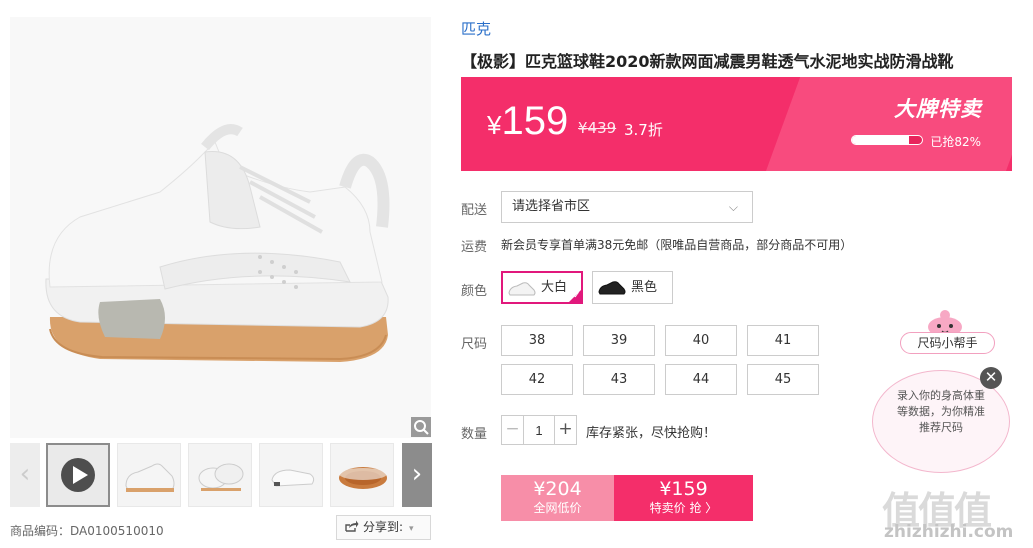  I want to click on size-option: 39, so click(619, 340).